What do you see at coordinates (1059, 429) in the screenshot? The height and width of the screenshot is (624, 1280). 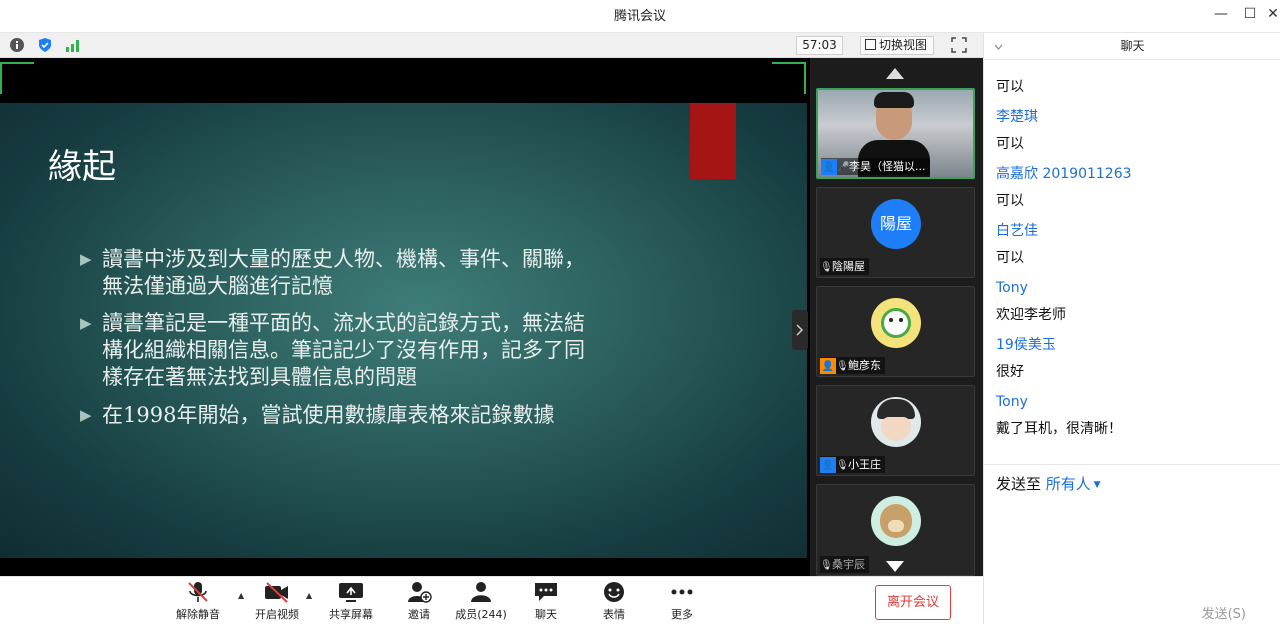 I see `chat-message-text: 戴了耳机，很清晰！` at bounding box center [1059, 429].